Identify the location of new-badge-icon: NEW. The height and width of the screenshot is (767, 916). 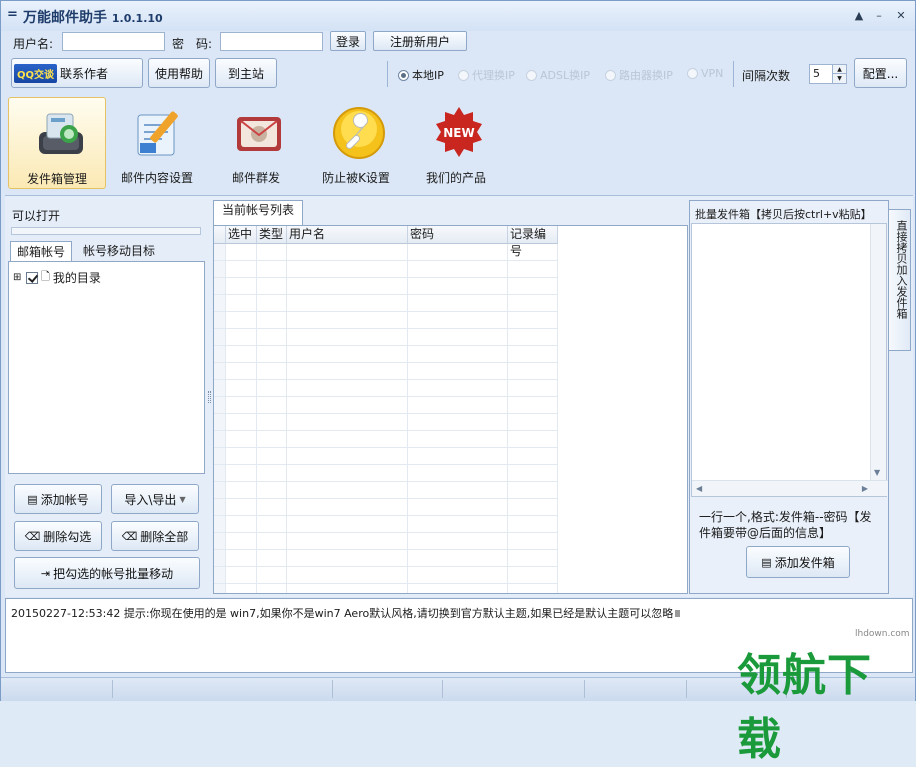
(459, 132).